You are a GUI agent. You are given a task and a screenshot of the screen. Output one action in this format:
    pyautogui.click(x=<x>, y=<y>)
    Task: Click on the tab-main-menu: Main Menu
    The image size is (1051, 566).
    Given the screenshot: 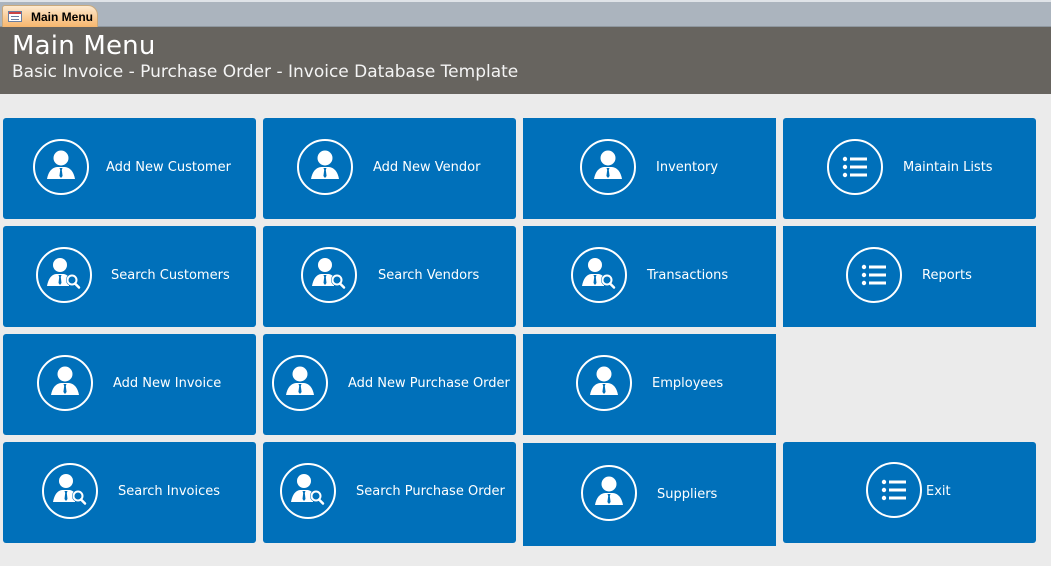 What is the action you would take?
    pyautogui.click(x=50, y=16)
    